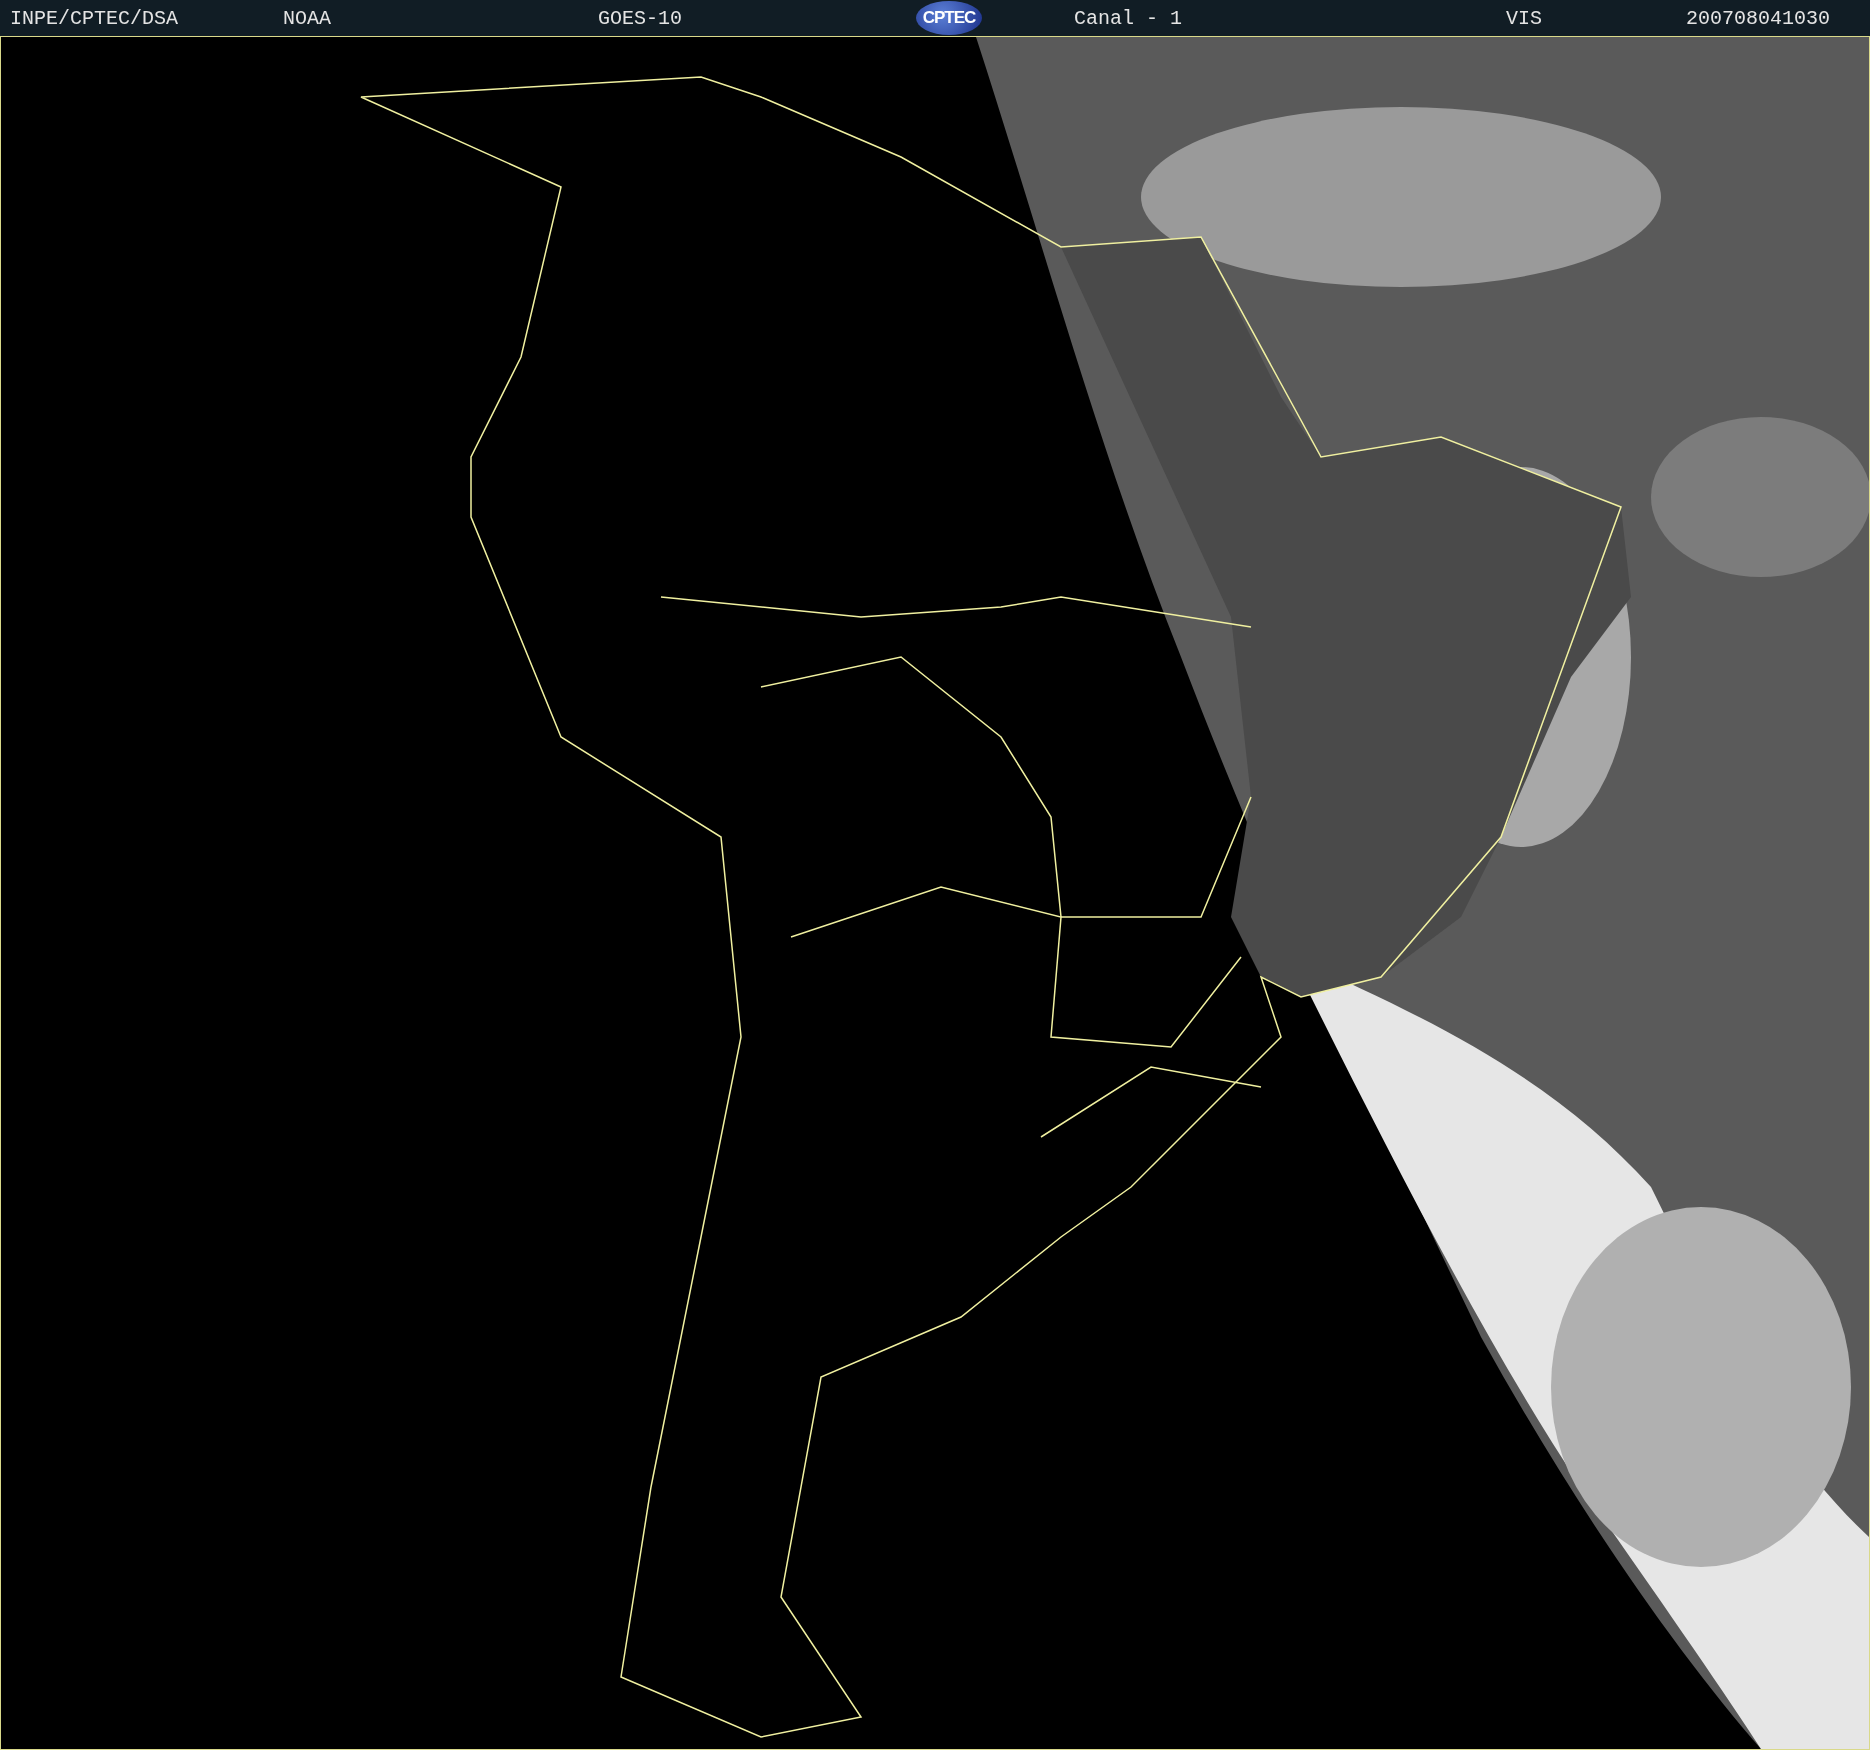 This screenshot has height=1750, width=1870. What do you see at coordinates (95, 18) in the screenshot?
I see `source-label: INPE/CPTEC/DSA` at bounding box center [95, 18].